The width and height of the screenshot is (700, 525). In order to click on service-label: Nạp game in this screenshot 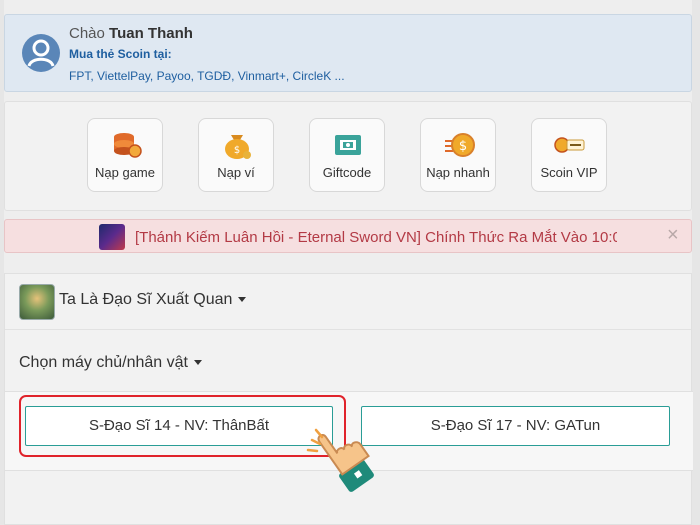, I will do `click(125, 172)`.